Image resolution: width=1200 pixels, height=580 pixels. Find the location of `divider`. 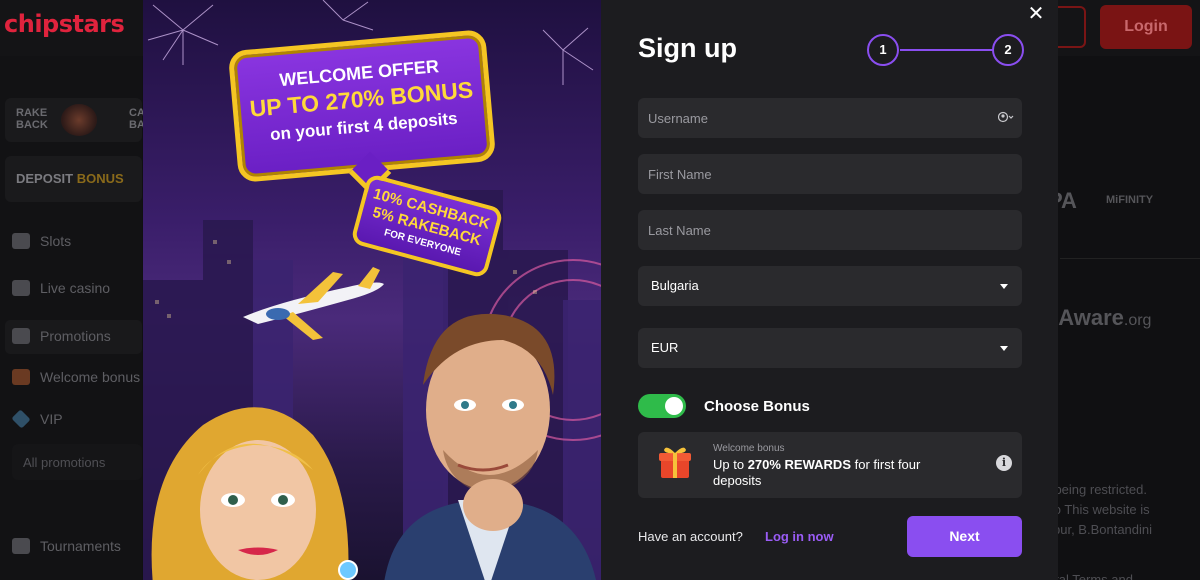

divider is located at coordinates (1130, 258).